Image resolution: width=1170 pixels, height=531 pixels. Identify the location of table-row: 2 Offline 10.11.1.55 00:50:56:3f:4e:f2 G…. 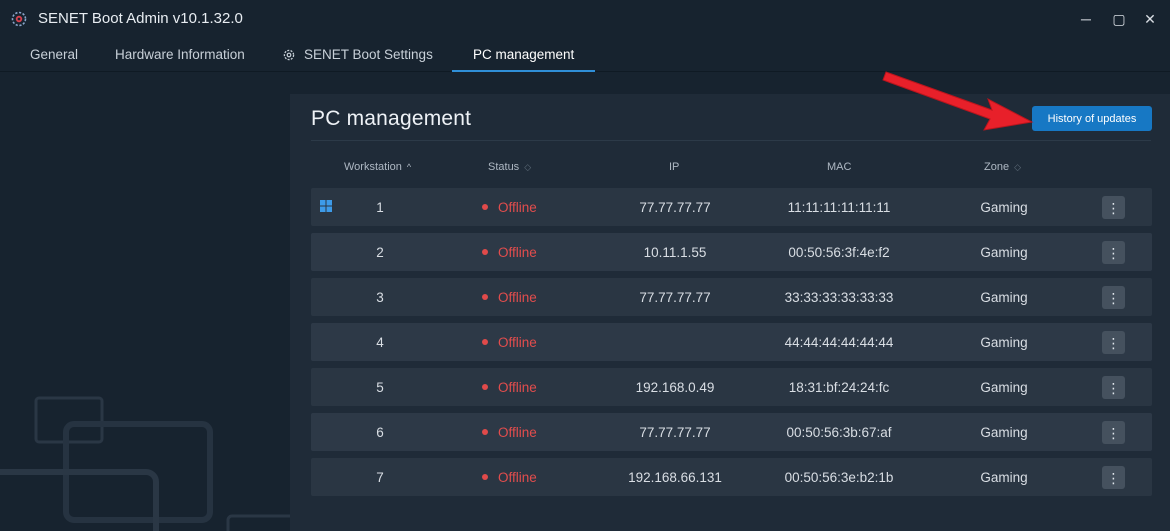
(731, 252).